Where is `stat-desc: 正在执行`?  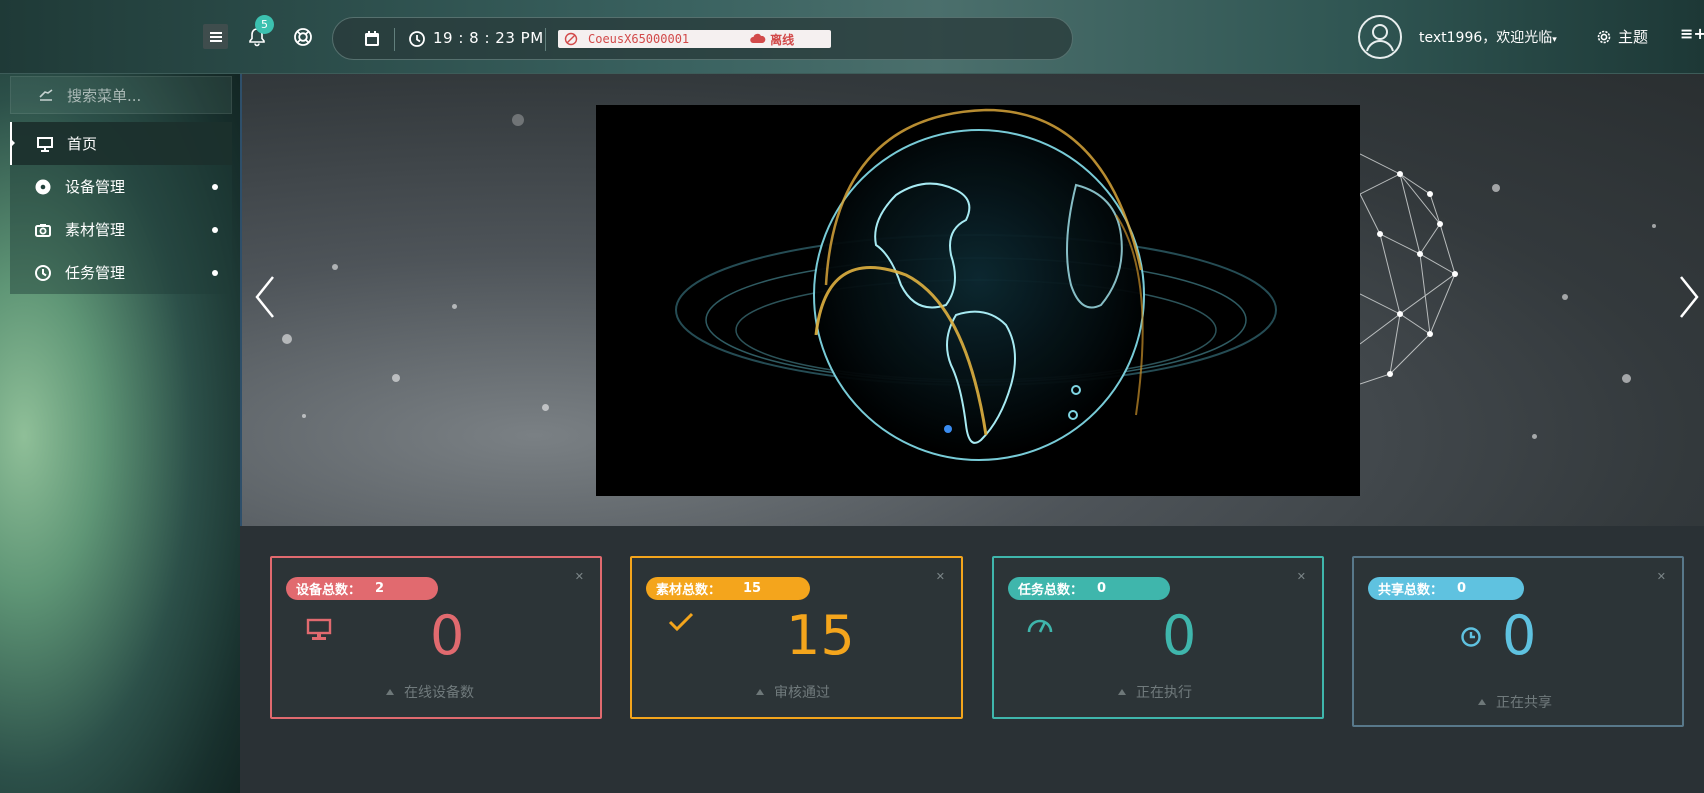
stat-desc: 正在执行 is located at coordinates (1155, 692).